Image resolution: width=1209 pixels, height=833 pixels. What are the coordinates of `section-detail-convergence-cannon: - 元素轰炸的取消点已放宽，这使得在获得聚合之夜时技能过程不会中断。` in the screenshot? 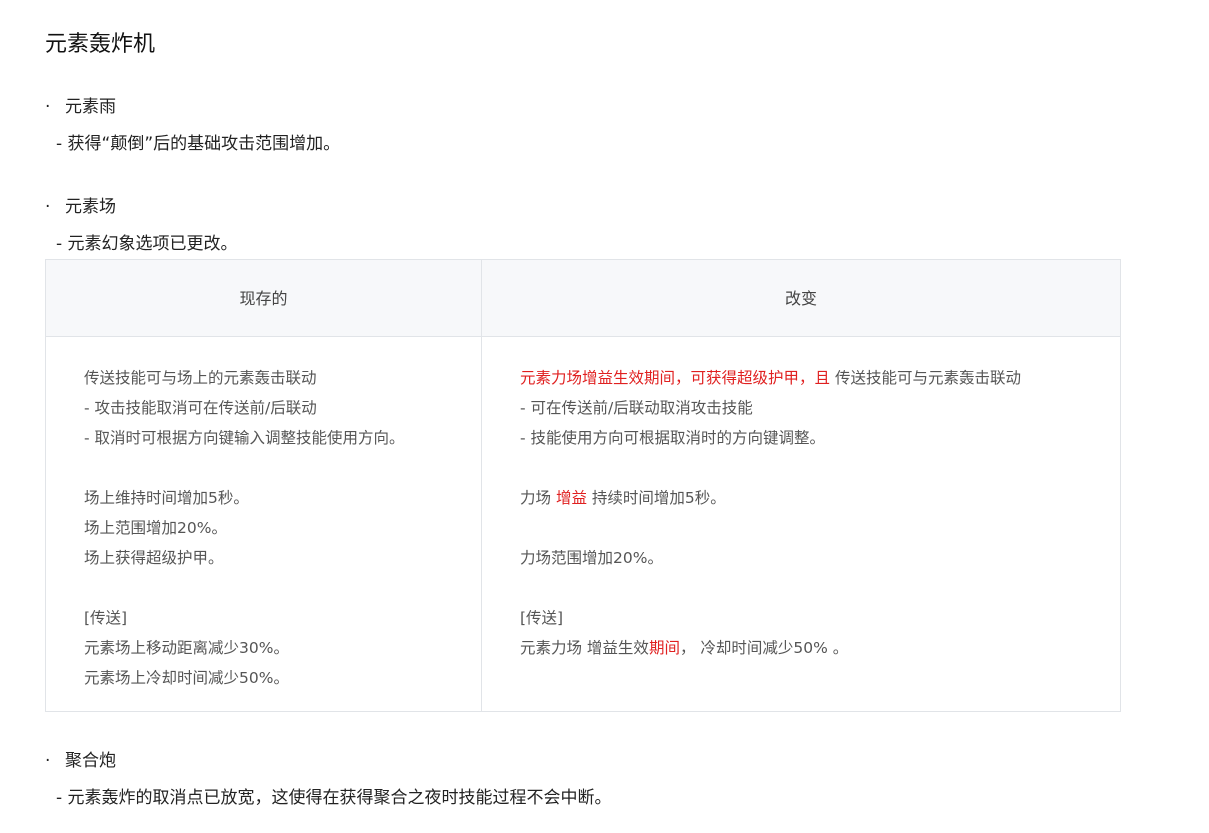 It's located at (334, 798).